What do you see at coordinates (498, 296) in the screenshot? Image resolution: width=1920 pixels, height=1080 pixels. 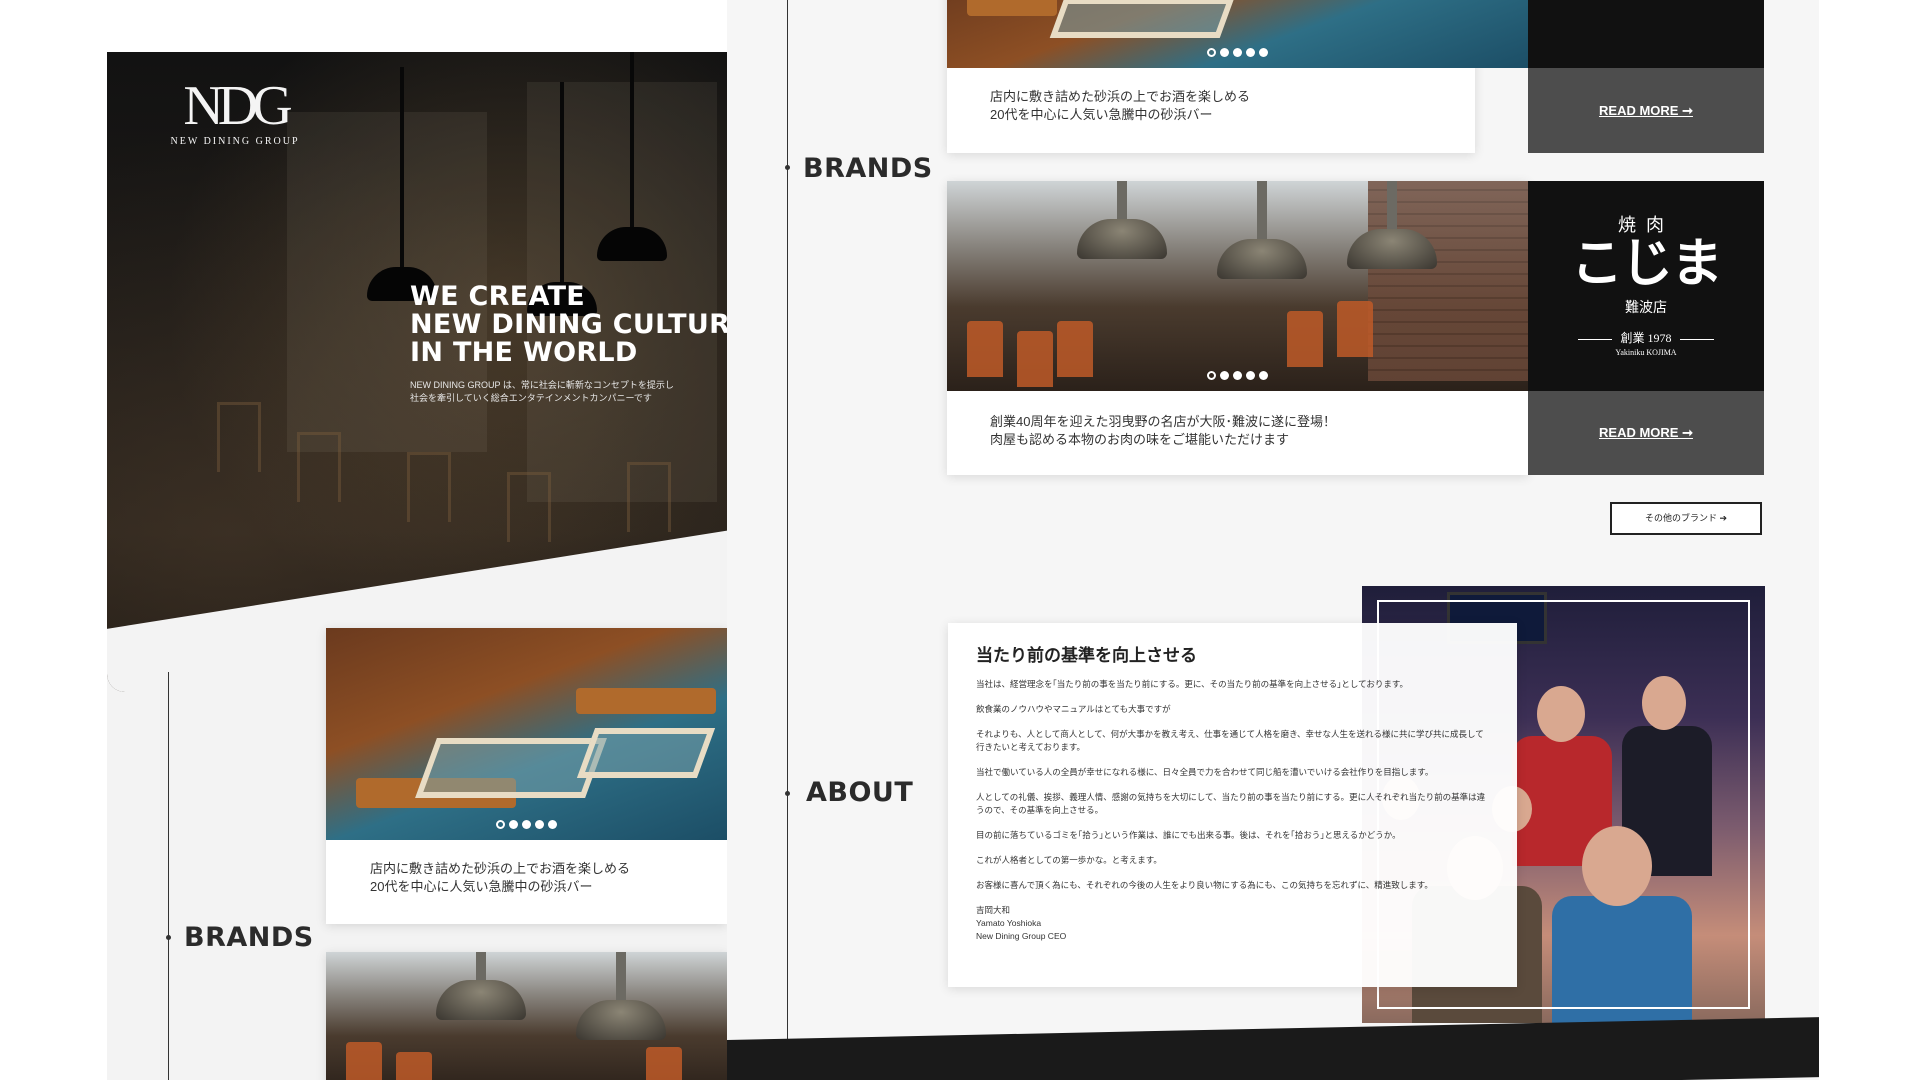 I see `hero-title-line: WE CREATE` at bounding box center [498, 296].